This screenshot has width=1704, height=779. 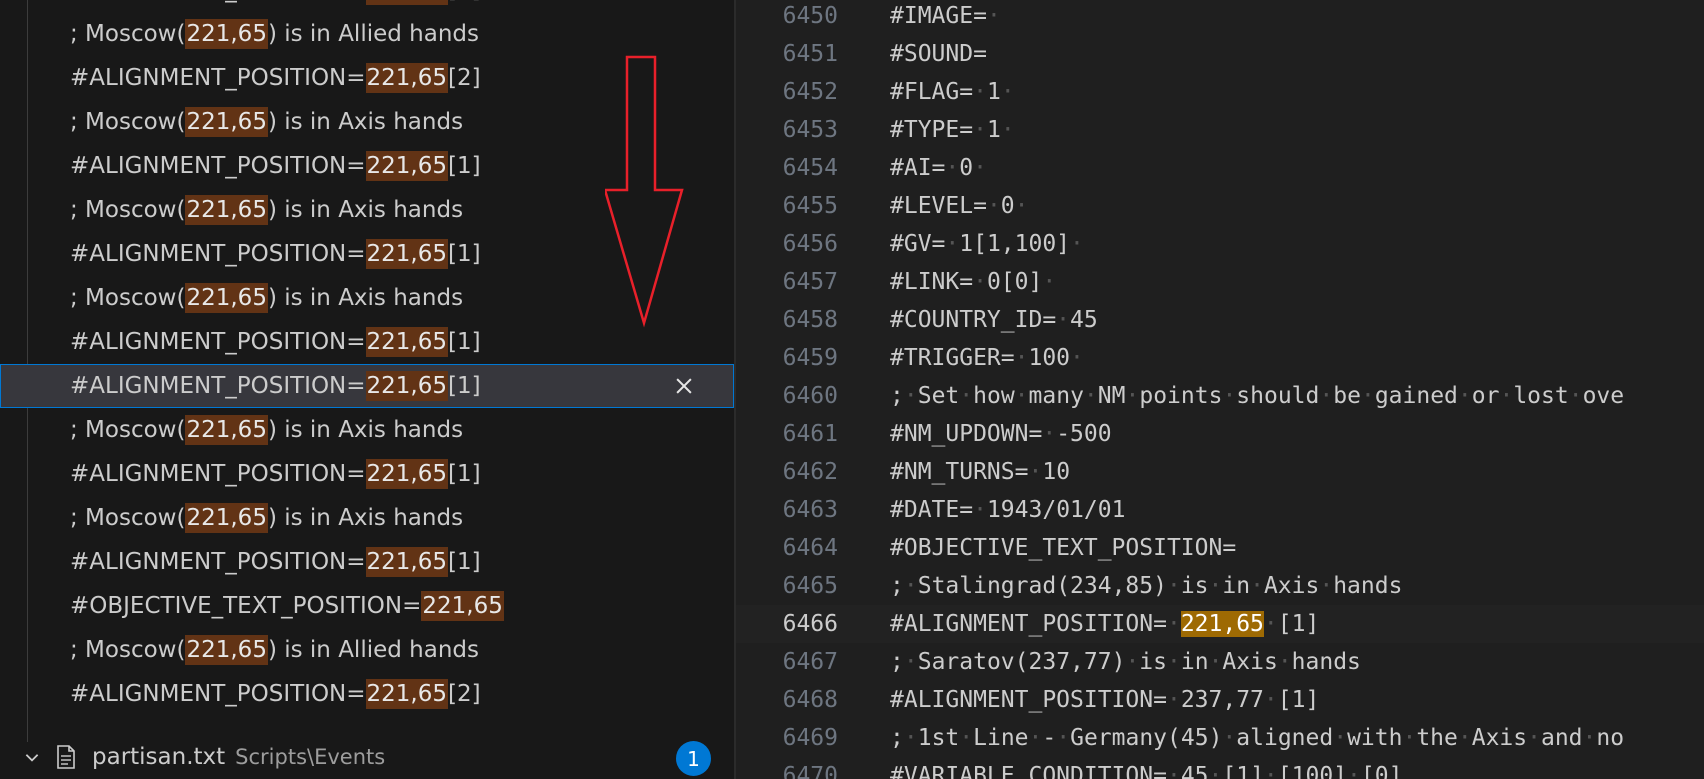 What do you see at coordinates (1220, 358) in the screenshot?
I see `editor-line: 6459 #TRIGGER=·100·` at bounding box center [1220, 358].